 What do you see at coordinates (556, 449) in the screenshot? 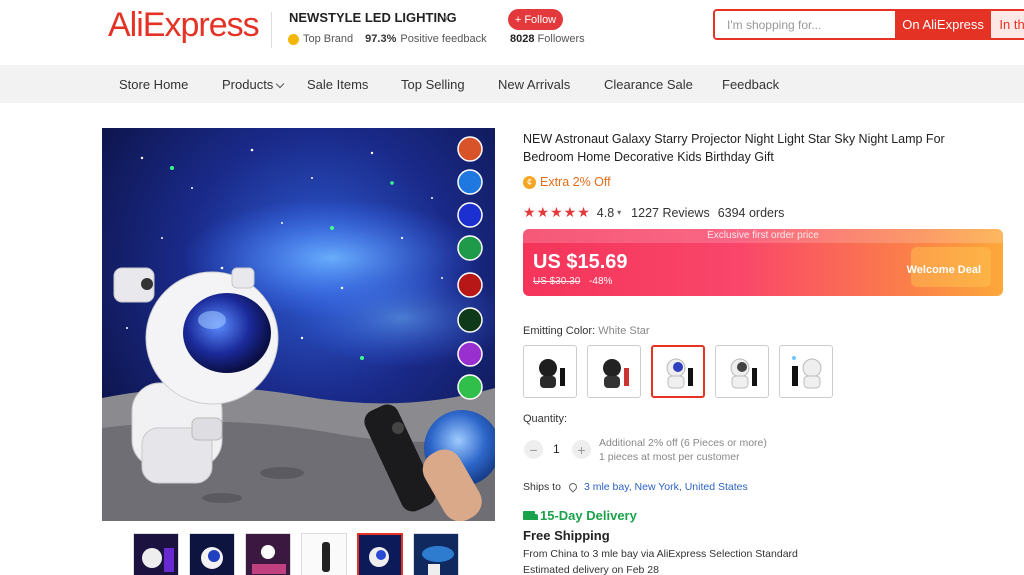
I see `quantity-value: 1` at bounding box center [556, 449].